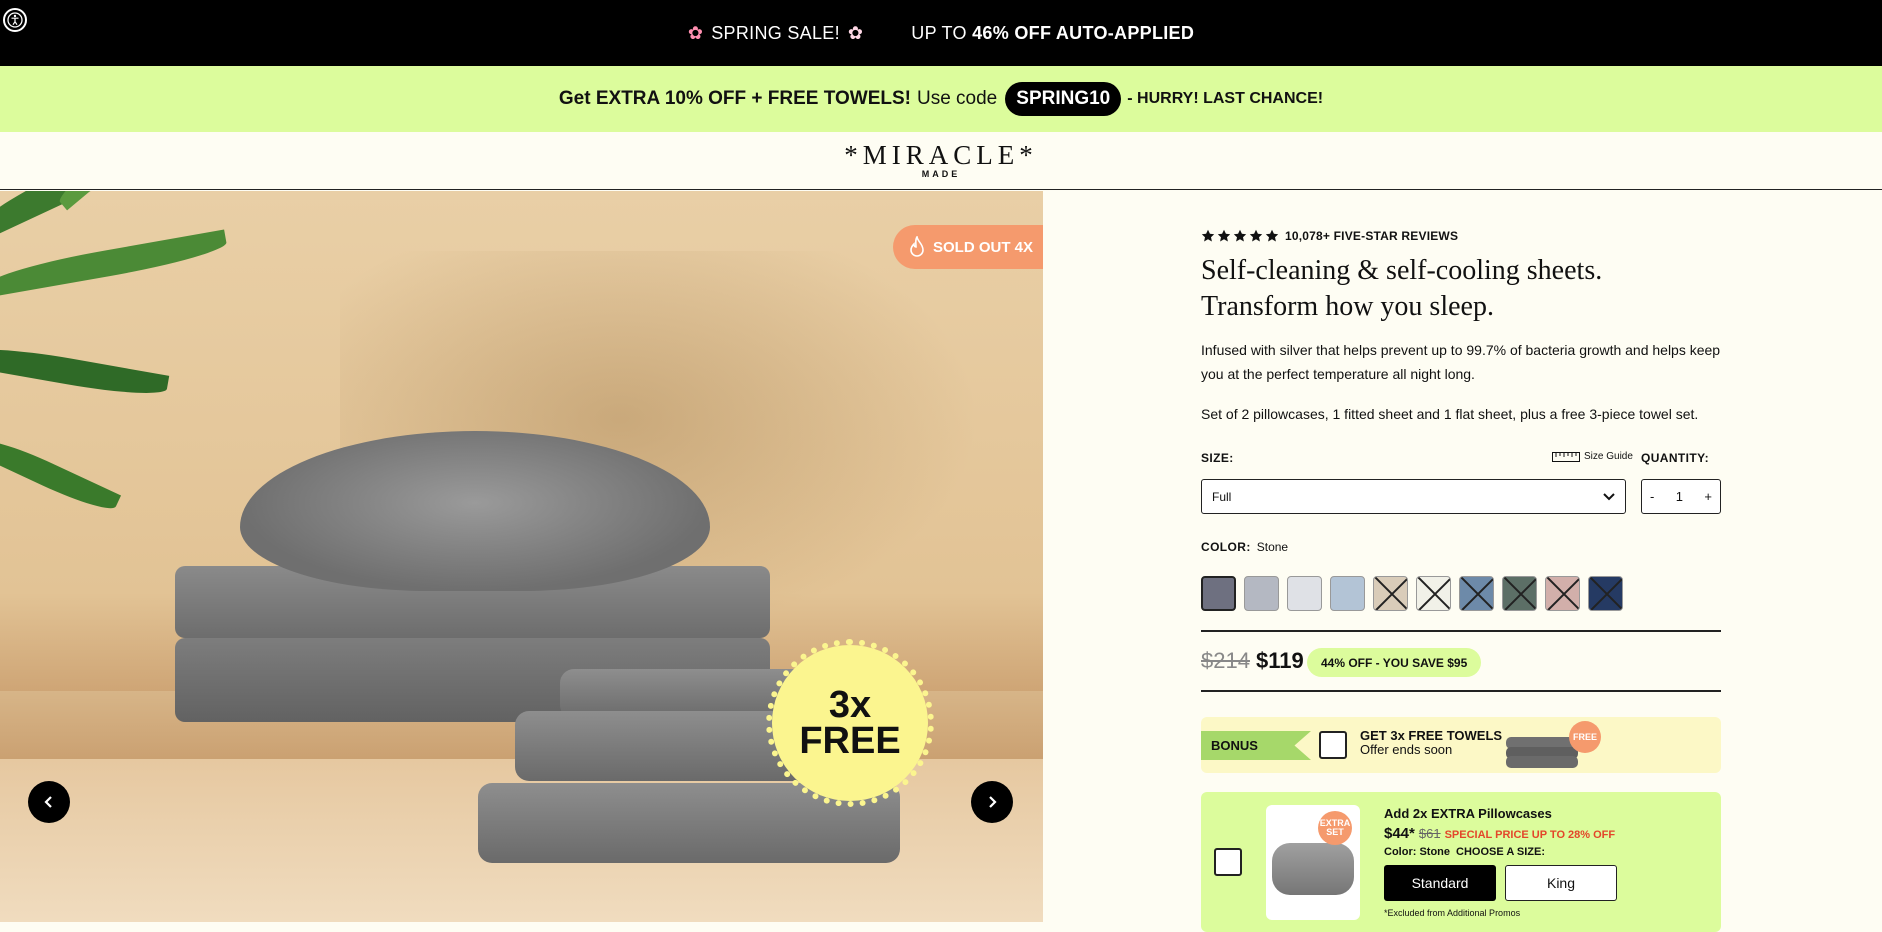 The image size is (1882, 932). I want to click on upsell-choose-size: CHOOSE A SIZE:, so click(1501, 852).